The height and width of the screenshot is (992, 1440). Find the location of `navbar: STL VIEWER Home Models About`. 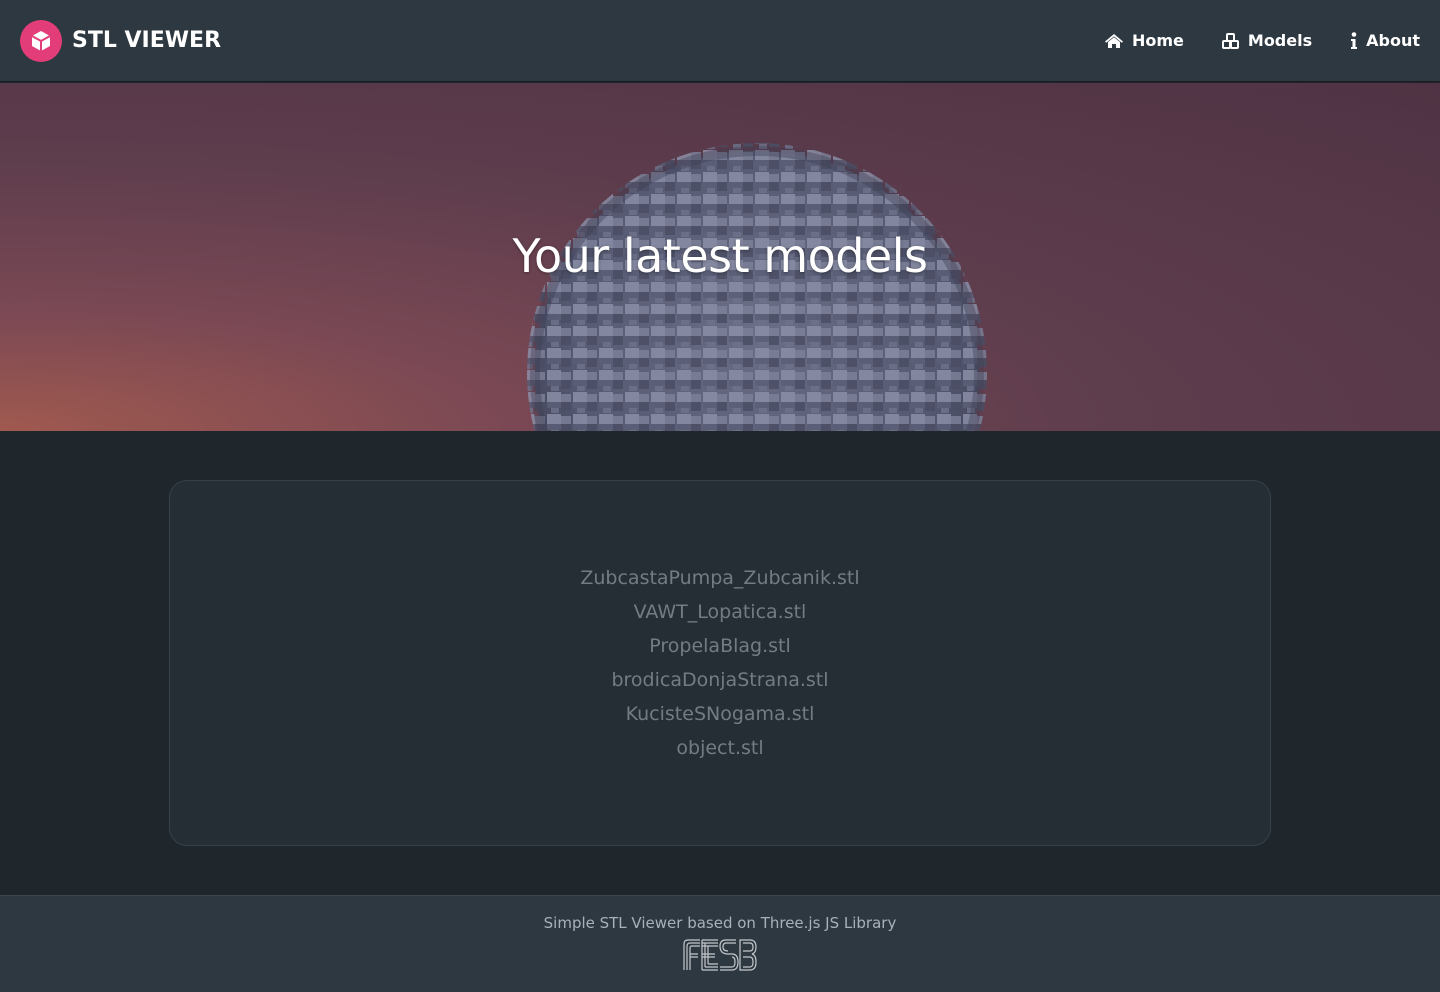

navbar: STL VIEWER Home Models About is located at coordinates (720, 41).